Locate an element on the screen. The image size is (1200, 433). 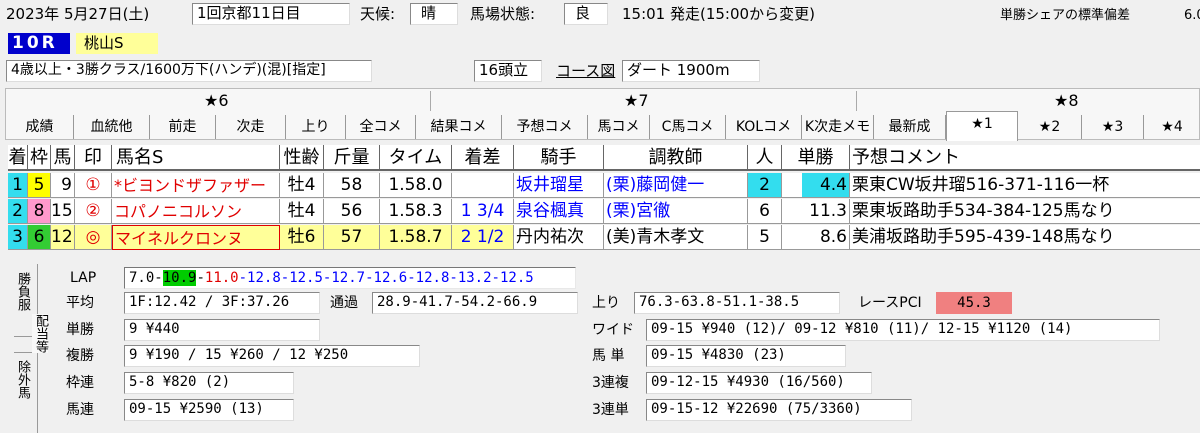
row2-comment: 栗東坂路助手534-384-125馬なり is located at coordinates (1025, 211).